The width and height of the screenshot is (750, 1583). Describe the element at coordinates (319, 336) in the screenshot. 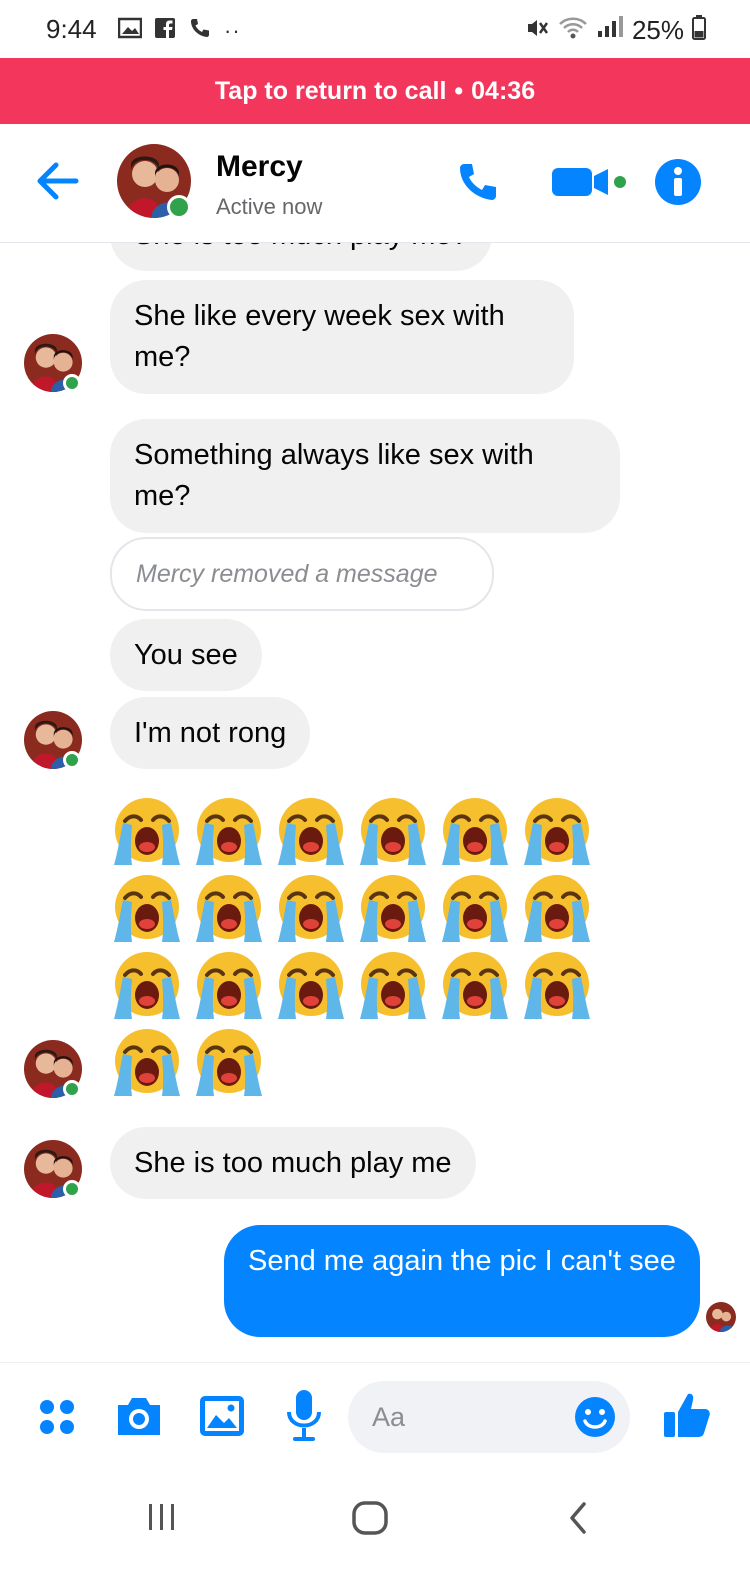

I see `message-text: She like every week sex with me?` at that location.